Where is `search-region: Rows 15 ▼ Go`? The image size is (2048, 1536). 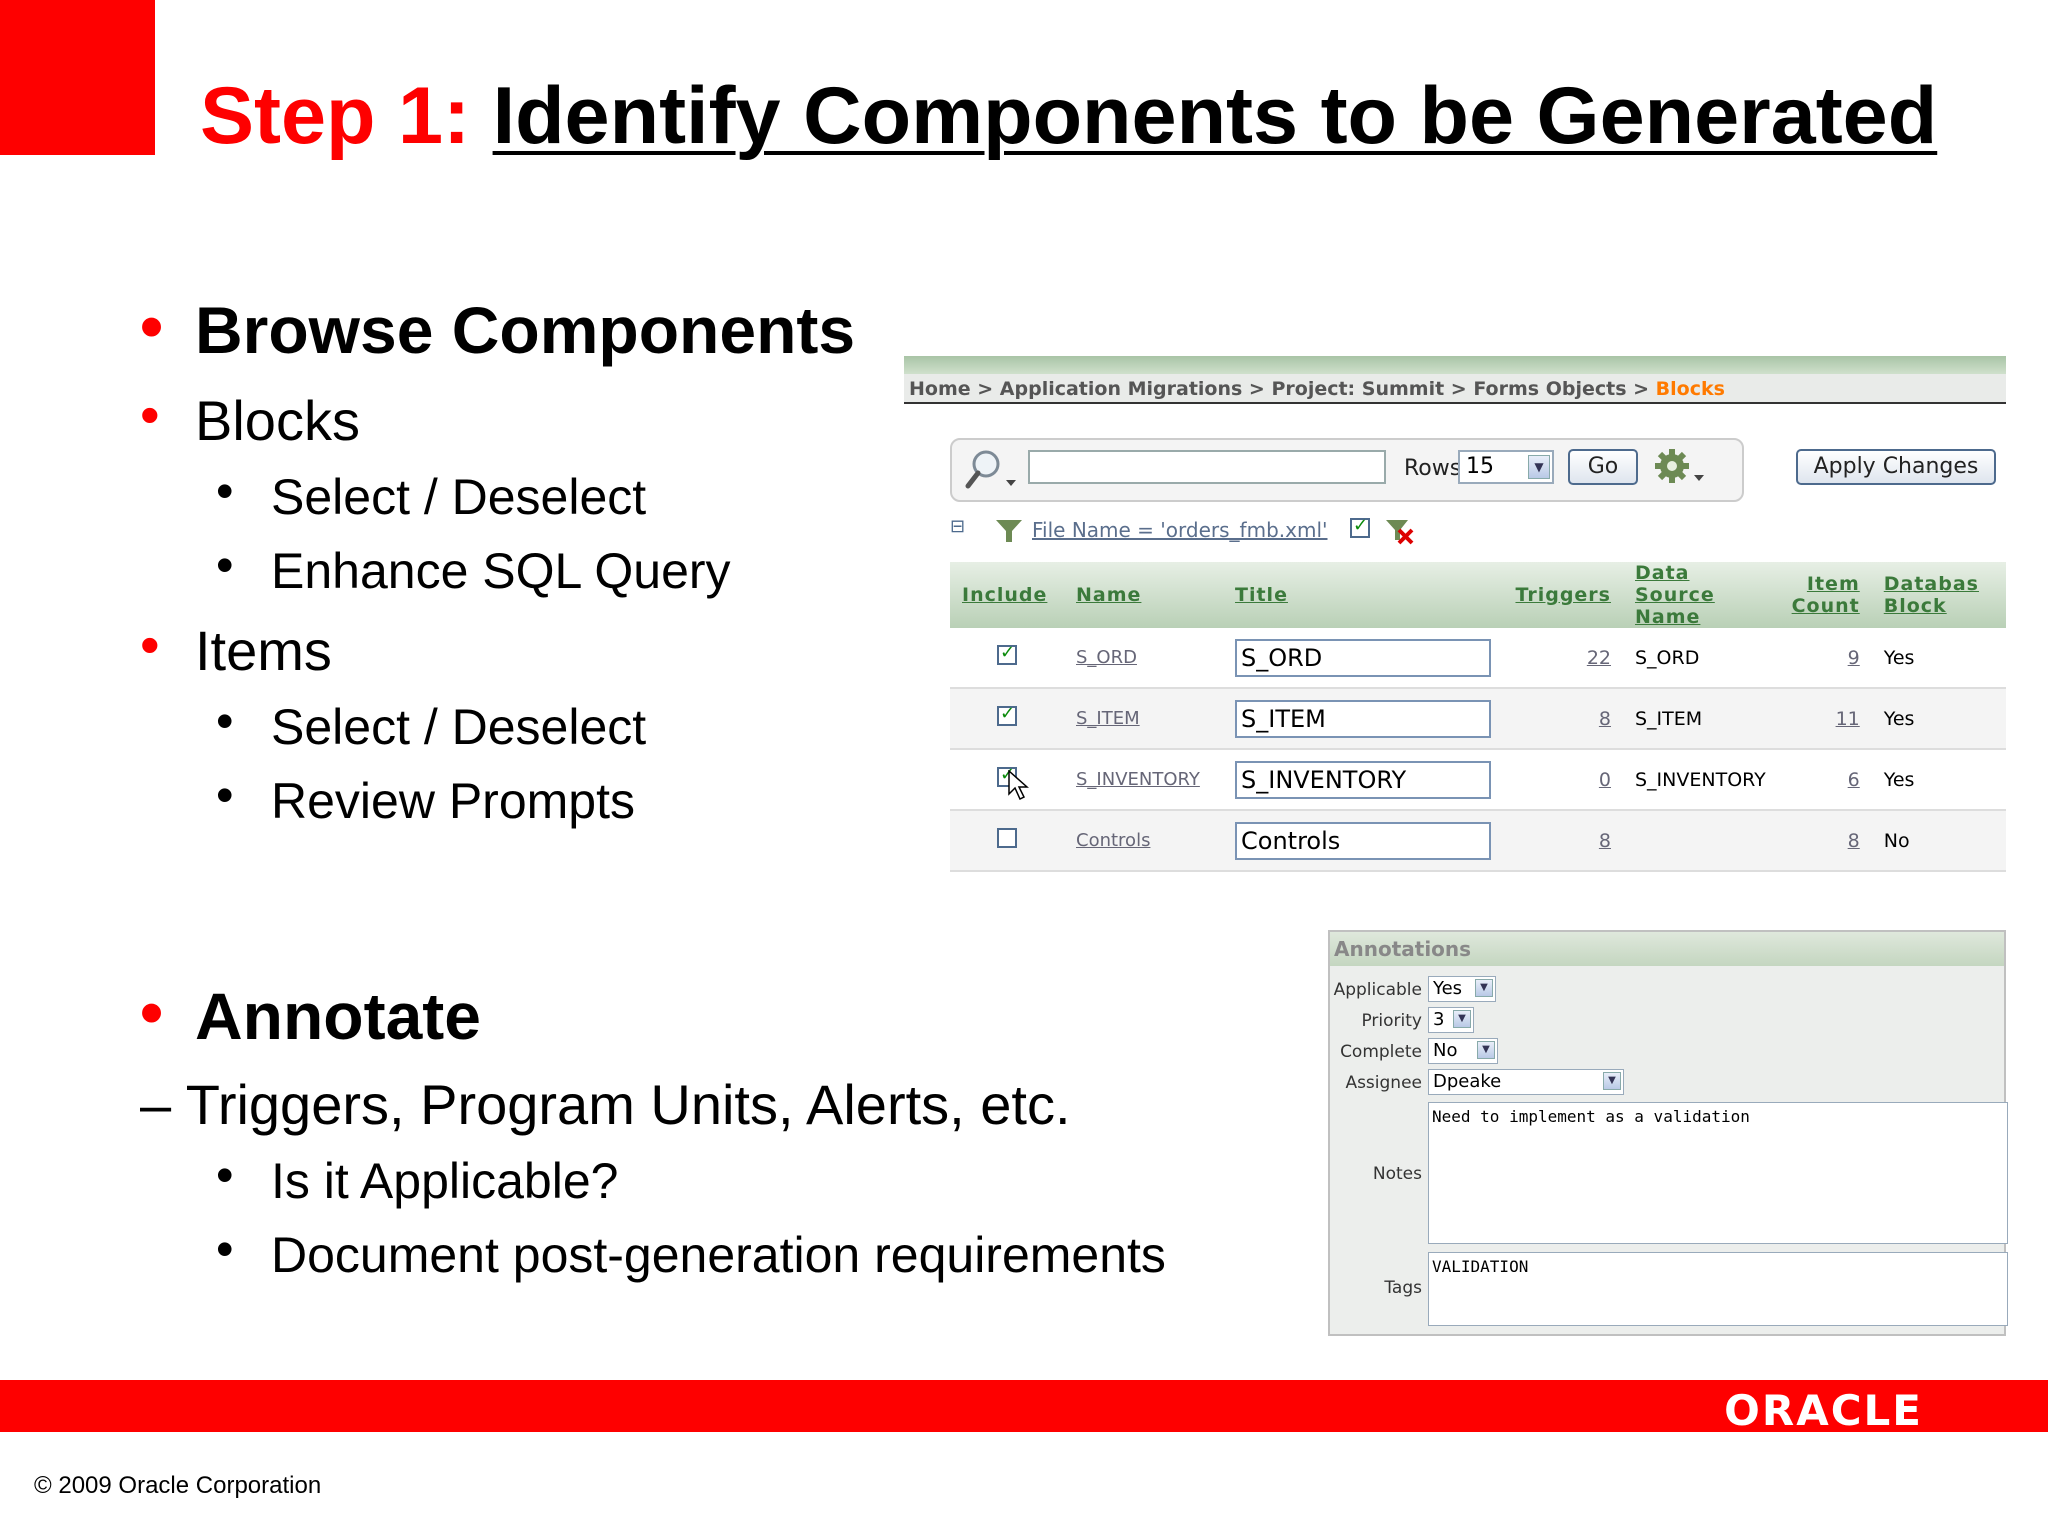 search-region: Rows 15 ▼ Go is located at coordinates (1347, 470).